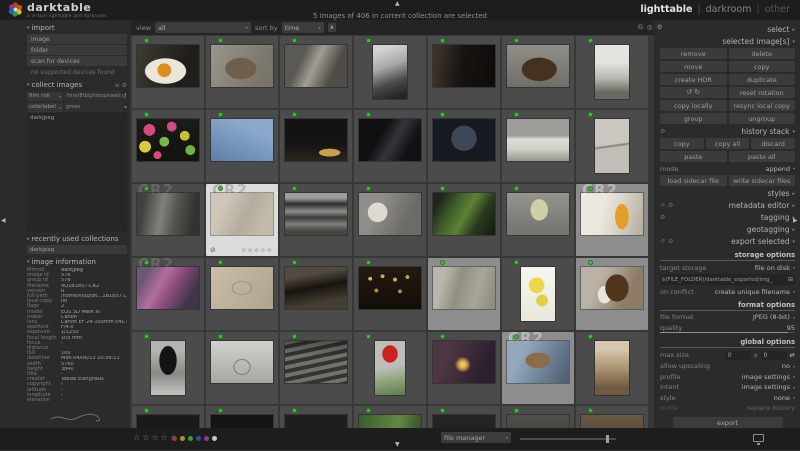 Image resolution: width=800 pixels, height=451 pixels. I want to click on write-sidecar-button: write sidecar files, so click(761, 180).